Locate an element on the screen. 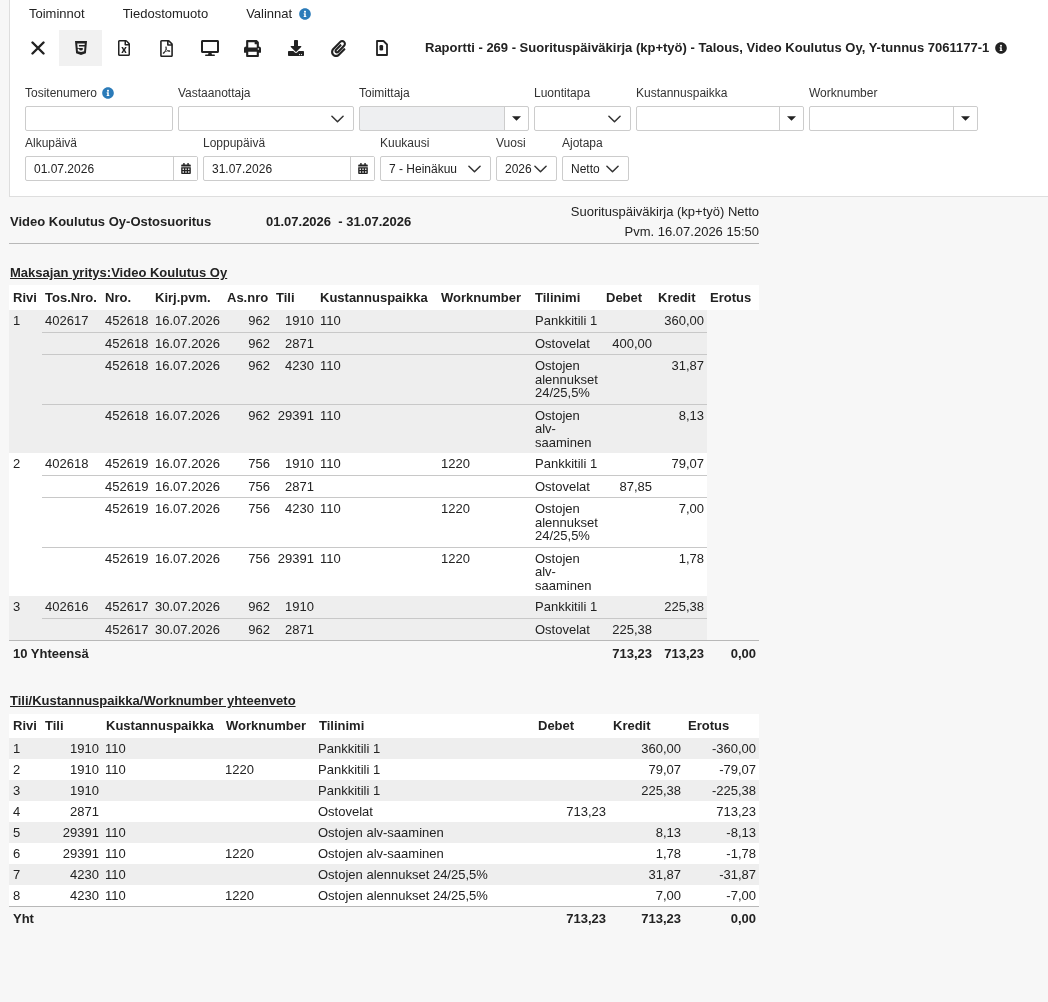  table-cell: 8,13 is located at coordinates (691, 415).